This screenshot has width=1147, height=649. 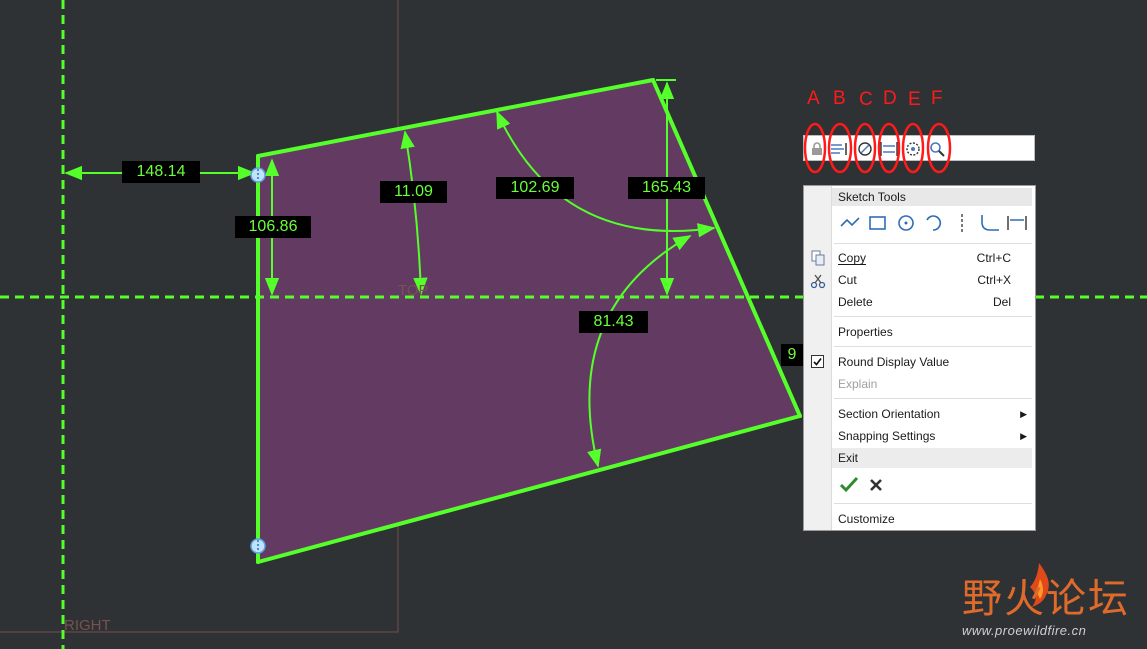 I want to click on cut-shortcut: Ctrl+X, so click(x=994, y=280).